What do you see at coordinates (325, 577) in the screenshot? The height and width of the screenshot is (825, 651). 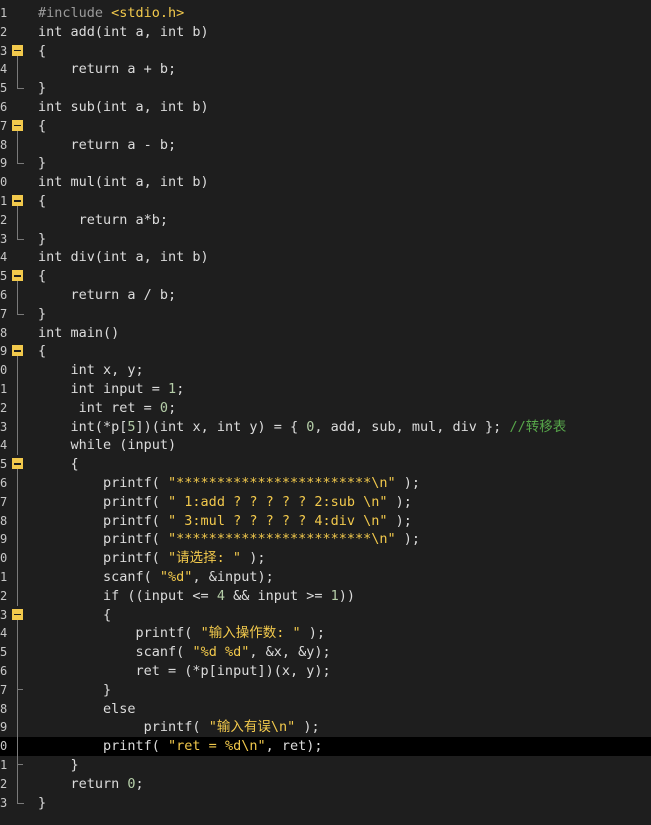 I see `code-line: 1 scanf( "%d", &input);` at bounding box center [325, 577].